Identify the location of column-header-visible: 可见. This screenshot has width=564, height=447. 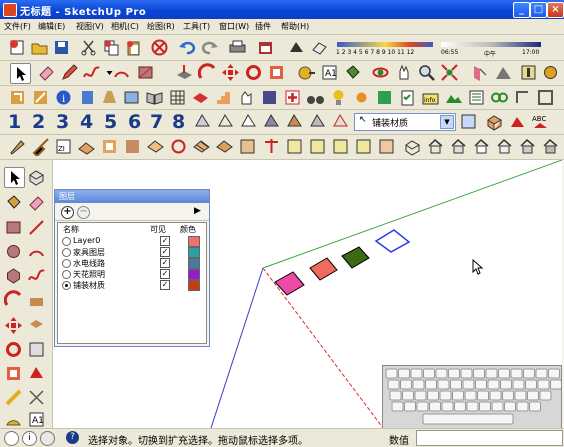
(158, 229).